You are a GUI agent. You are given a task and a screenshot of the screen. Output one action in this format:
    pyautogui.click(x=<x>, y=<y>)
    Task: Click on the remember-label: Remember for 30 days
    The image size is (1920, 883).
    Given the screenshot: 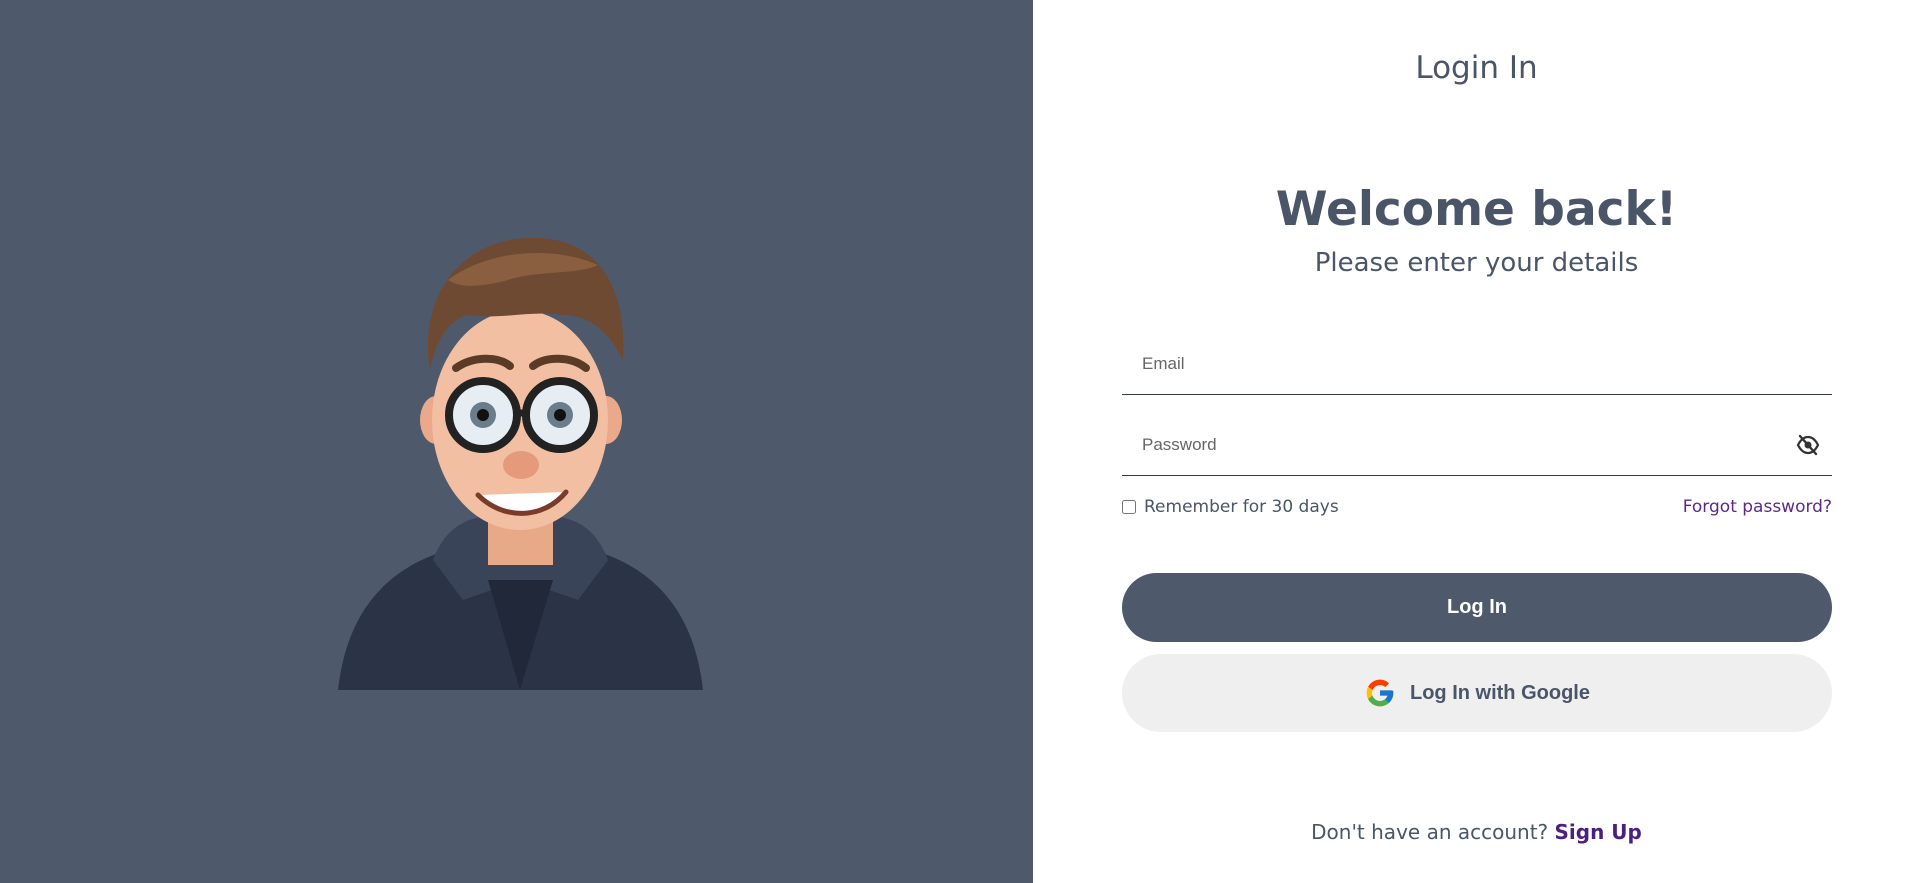 What is the action you would take?
    pyautogui.click(x=1241, y=507)
    